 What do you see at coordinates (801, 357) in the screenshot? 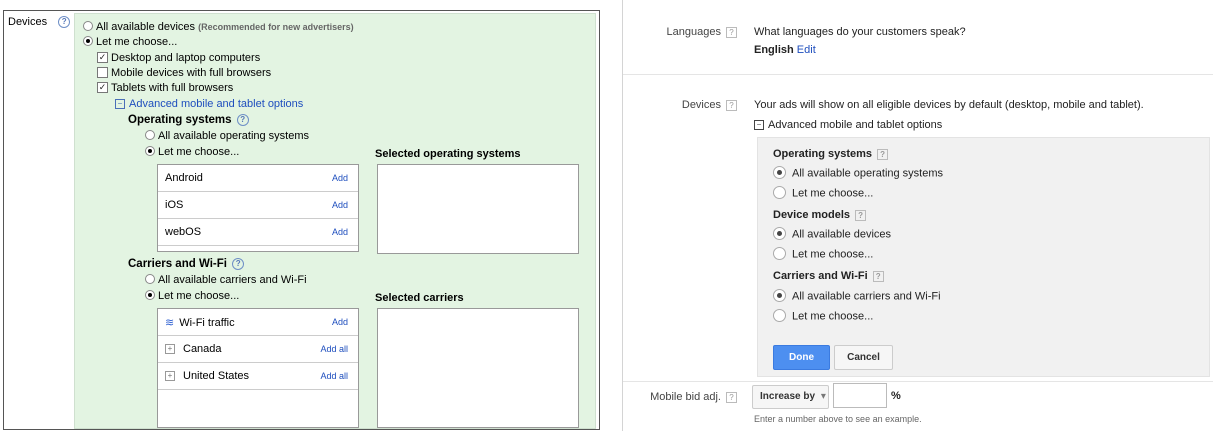
I see `done-button: Done` at bounding box center [801, 357].